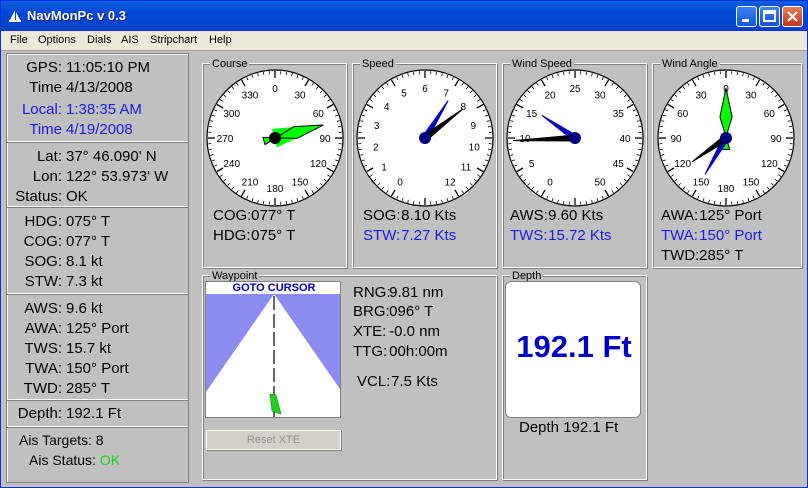 The image size is (808, 488). I want to click on lon-label: Lon:, so click(47, 176).